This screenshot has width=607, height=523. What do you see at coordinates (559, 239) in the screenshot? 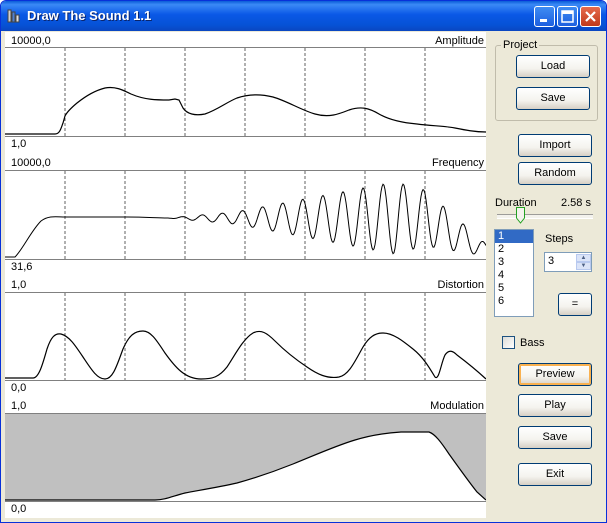
I see `steps-label: Steps` at bounding box center [559, 239].